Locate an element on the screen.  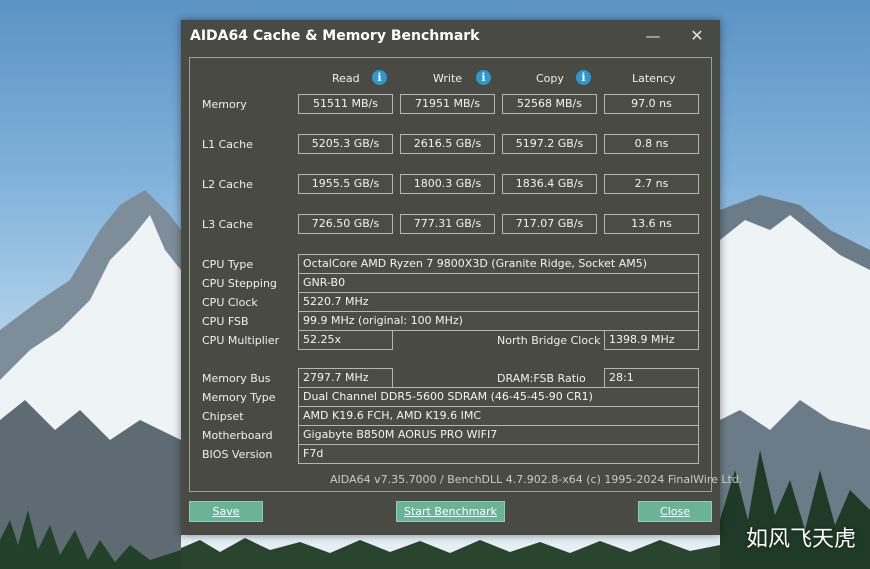
cpu-stepping-label: CPU Stepping is located at coordinates (239, 283).